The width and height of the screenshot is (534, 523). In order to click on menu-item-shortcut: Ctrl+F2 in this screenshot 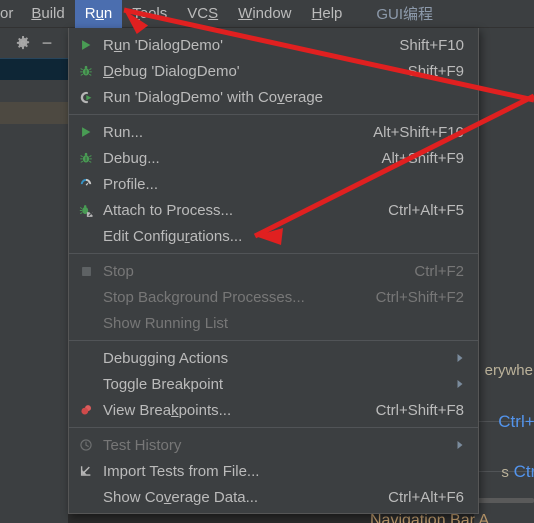, I will do `click(439, 271)`.